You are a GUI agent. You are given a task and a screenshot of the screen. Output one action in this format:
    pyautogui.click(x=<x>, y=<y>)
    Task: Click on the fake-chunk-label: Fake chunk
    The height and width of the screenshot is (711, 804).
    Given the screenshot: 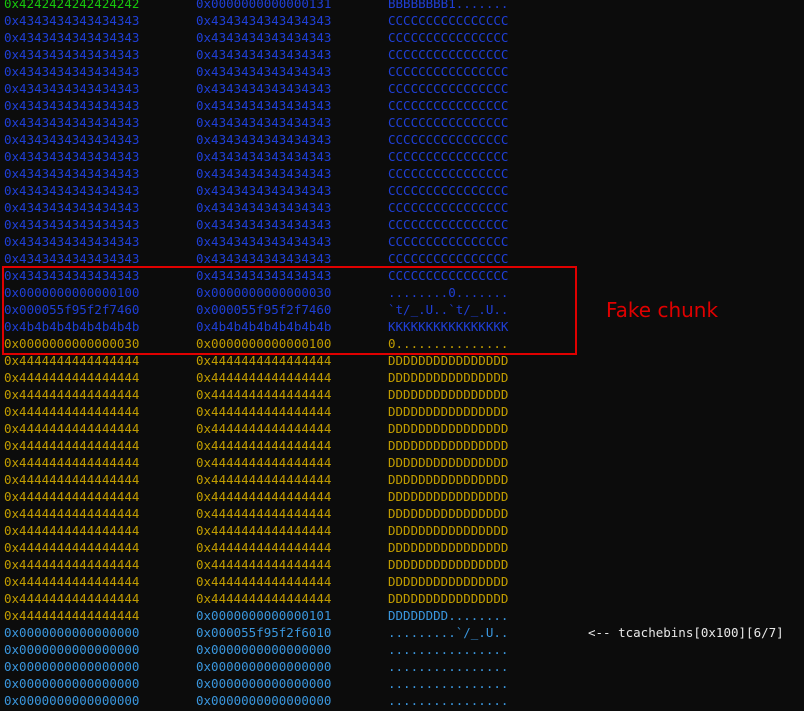 What is the action you would take?
    pyautogui.click(x=662, y=310)
    